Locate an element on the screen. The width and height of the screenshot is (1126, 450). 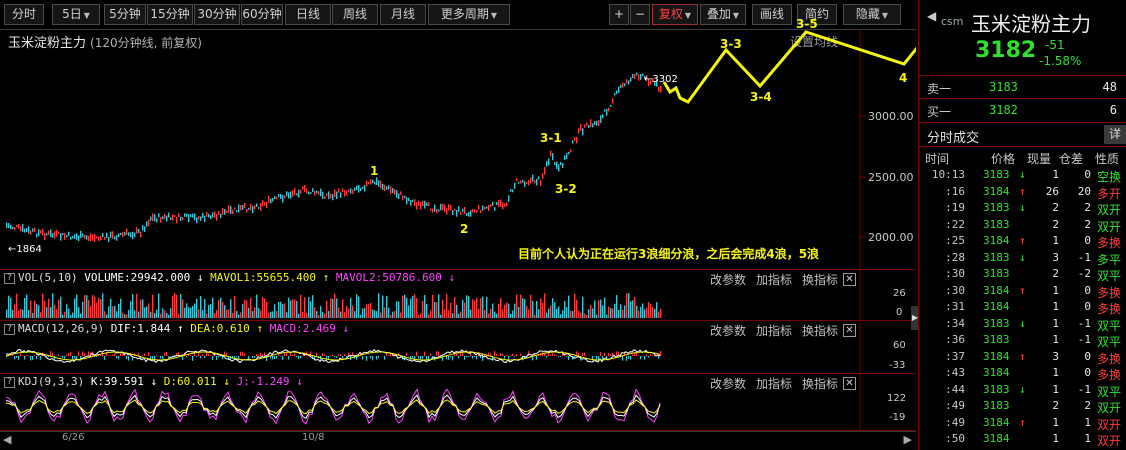
tick-row: :43 3184 1 0 多换 is located at coordinates (1022, 373).